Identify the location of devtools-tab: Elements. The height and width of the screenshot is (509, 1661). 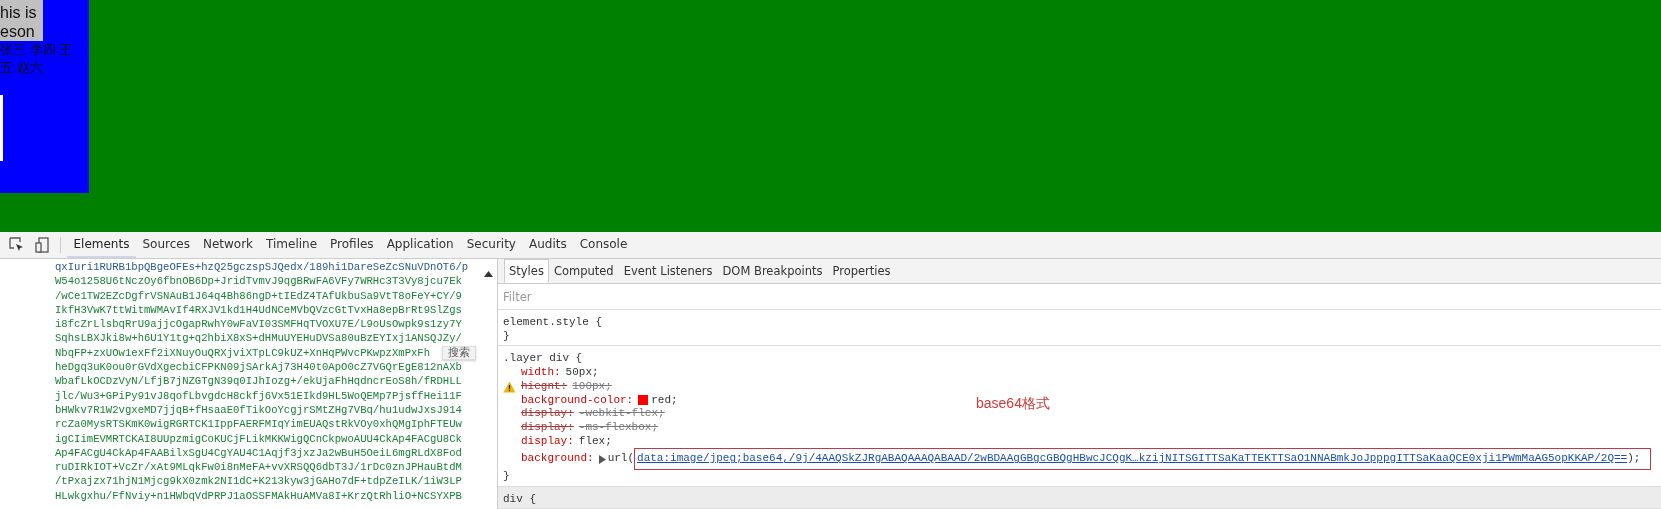
(101, 245).